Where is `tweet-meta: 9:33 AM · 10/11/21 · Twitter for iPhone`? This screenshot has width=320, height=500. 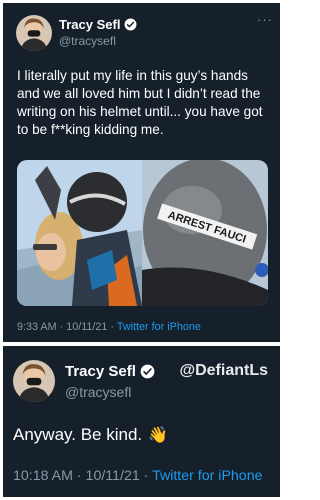
tweet-meta: 9:33 AM · 10/11/21 · Twitter for iPhone is located at coordinates (109, 327).